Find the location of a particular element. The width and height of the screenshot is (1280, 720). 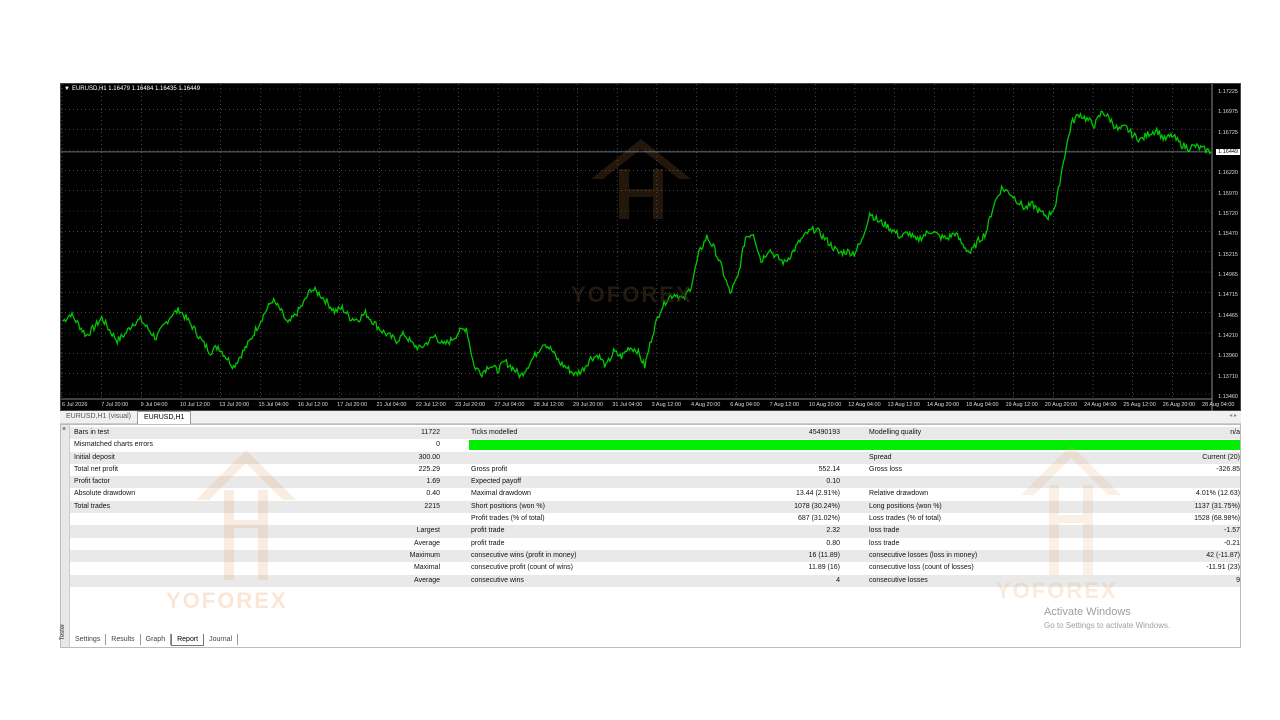

report-cell-c1: Absolute drawdown is located at coordinates (105, 494).